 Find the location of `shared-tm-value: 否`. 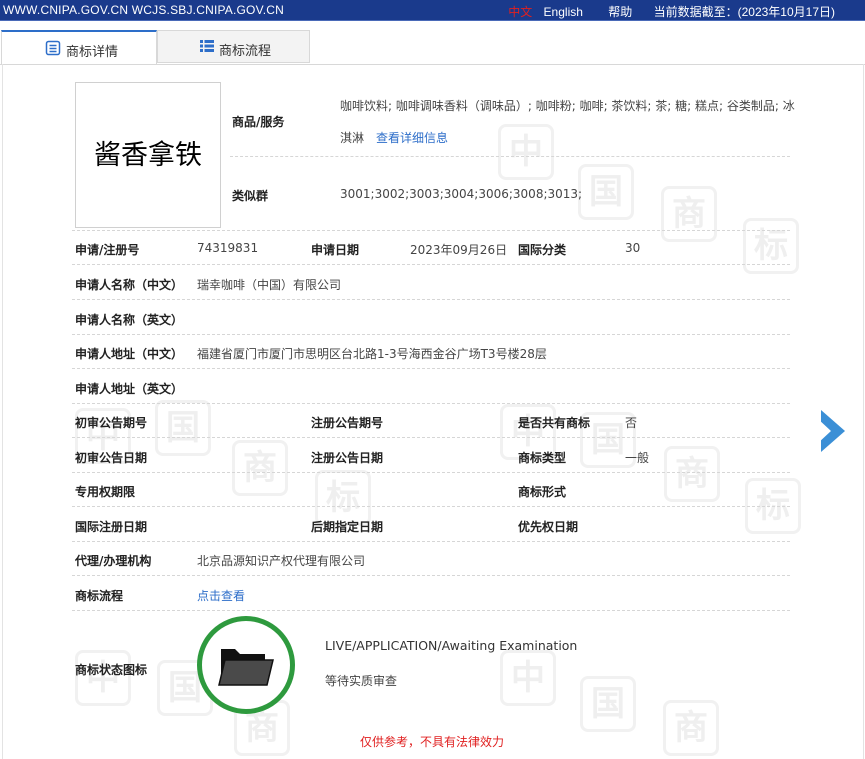

shared-tm-value: 否 is located at coordinates (631, 423).